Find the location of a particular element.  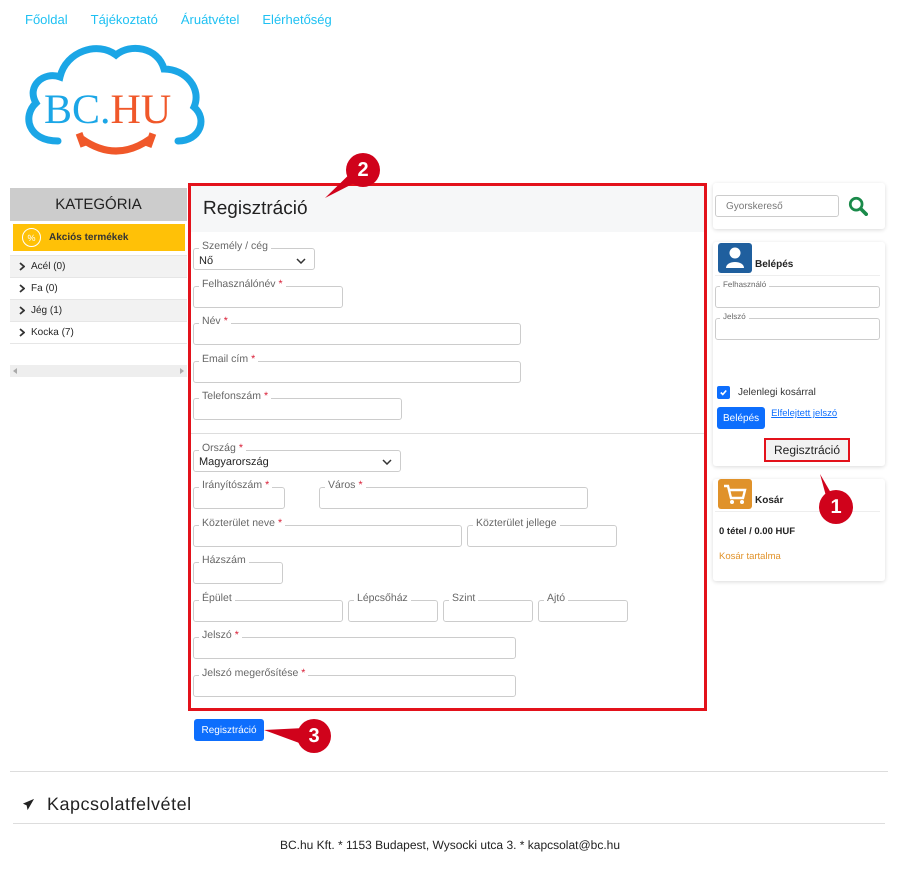

register-link: Regisztráció is located at coordinates (807, 450).